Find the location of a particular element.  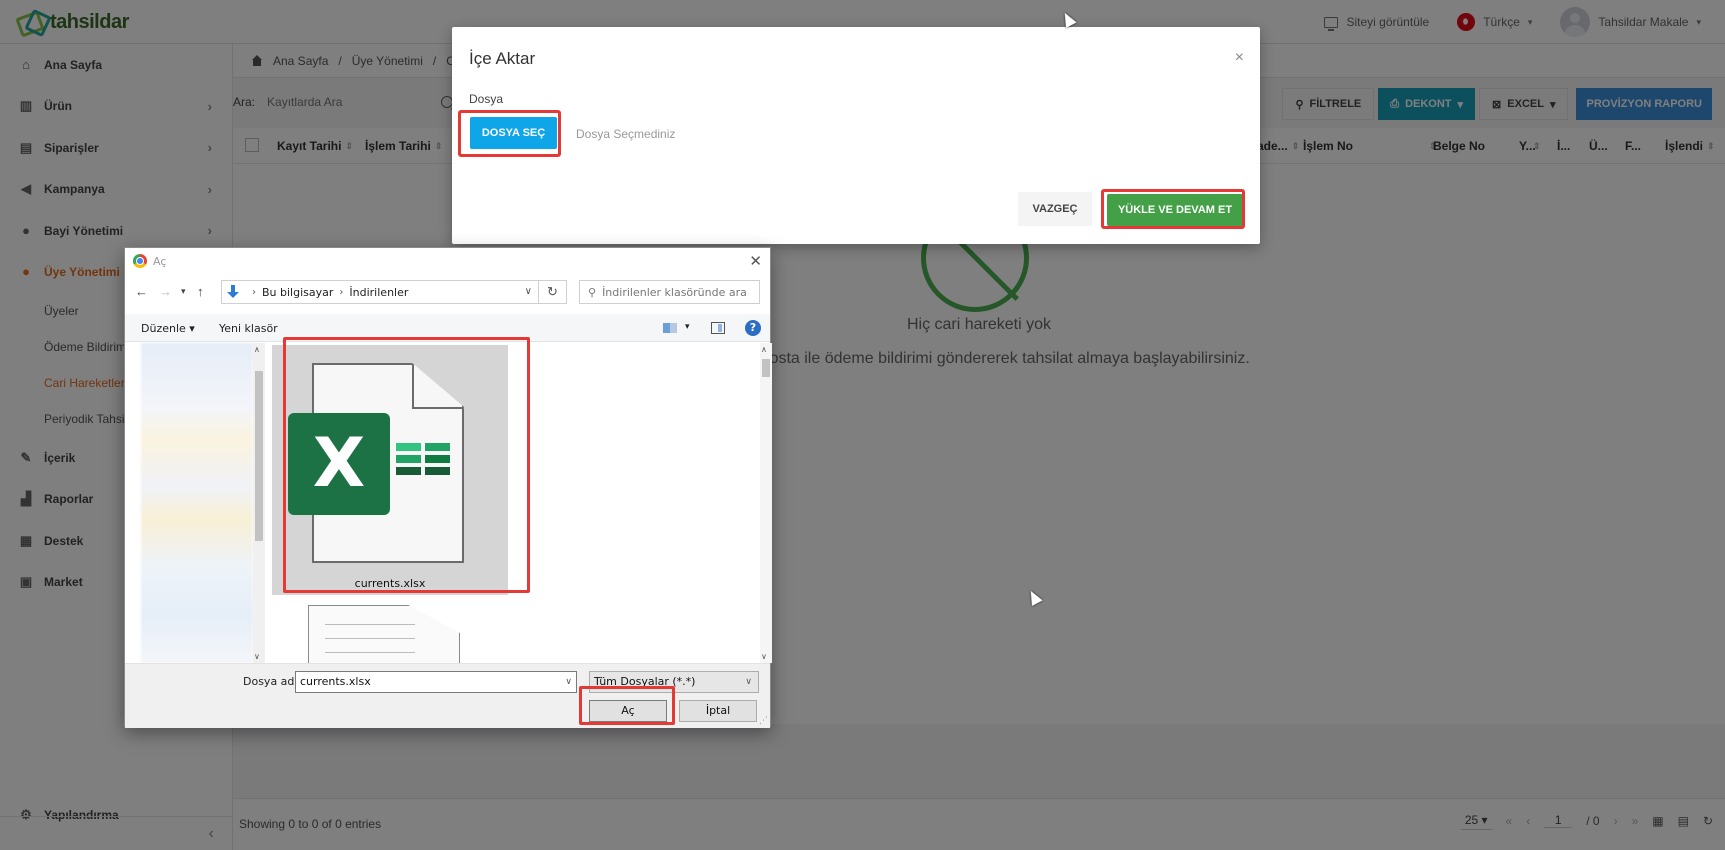

document-file-icon is located at coordinates (384, 634).